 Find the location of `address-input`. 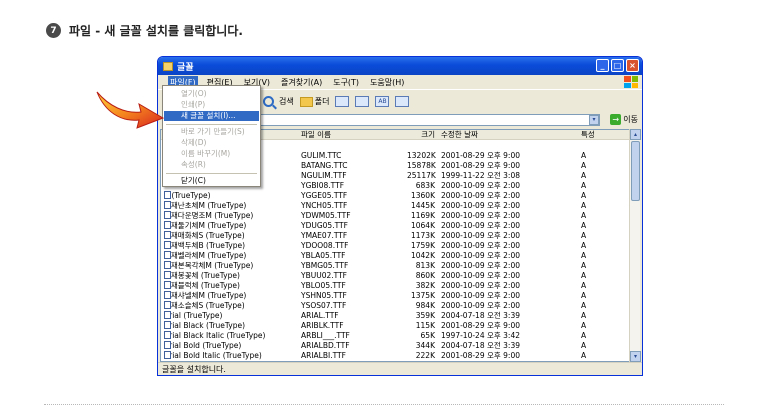

address-input is located at coordinates (409, 120).